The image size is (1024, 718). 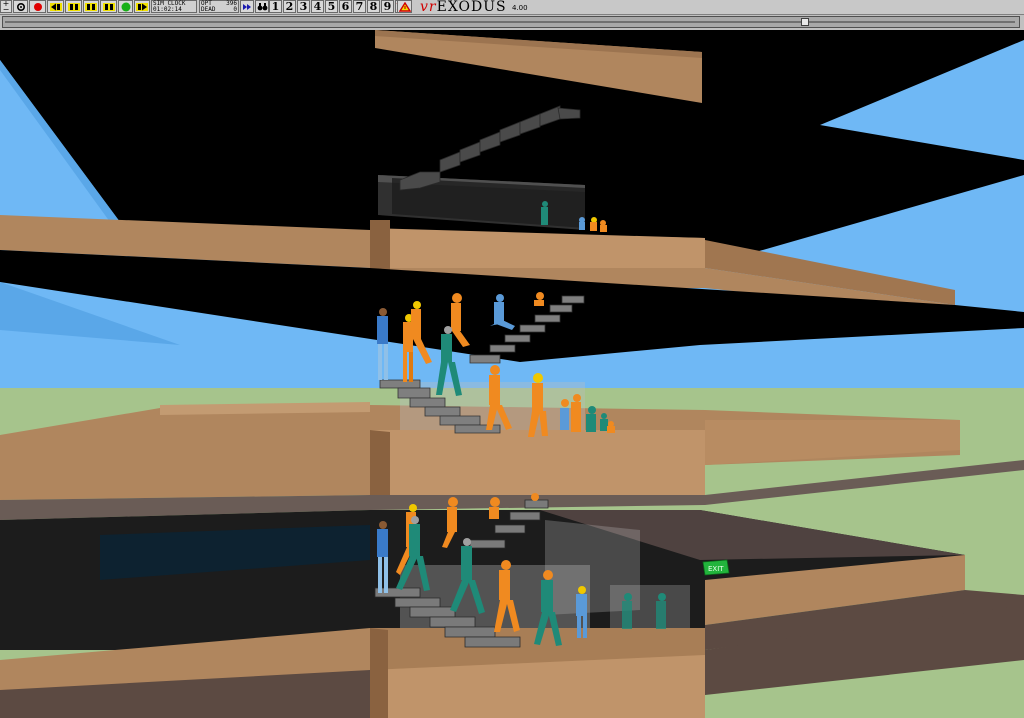 What do you see at coordinates (125, 6) in the screenshot?
I see `play-button` at bounding box center [125, 6].